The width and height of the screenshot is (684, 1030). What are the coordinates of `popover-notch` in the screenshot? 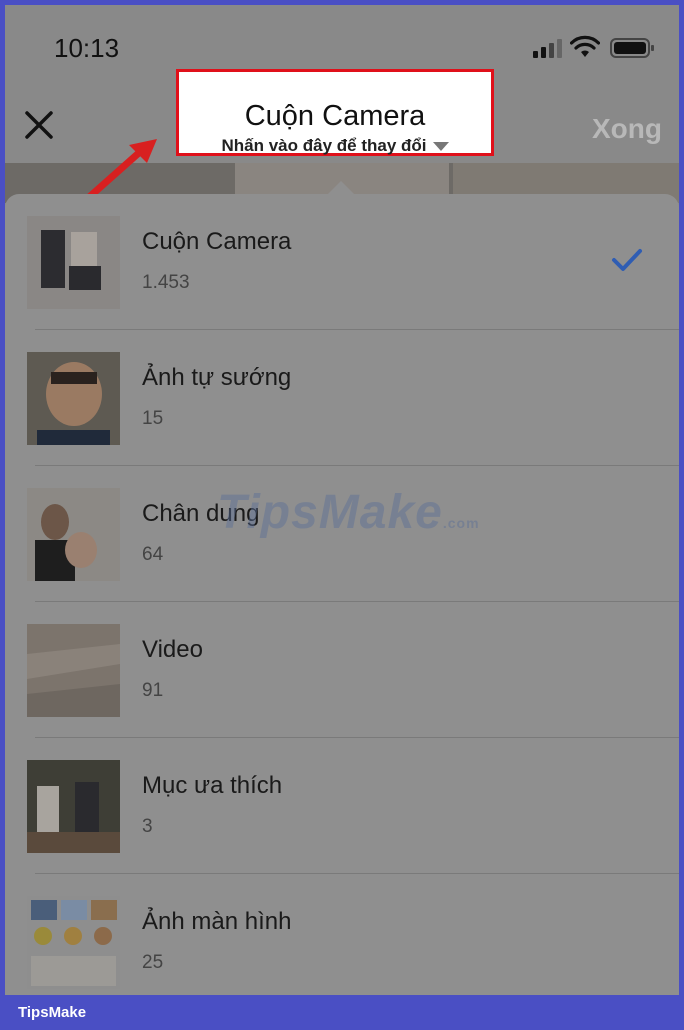 It's located at (341, 188).